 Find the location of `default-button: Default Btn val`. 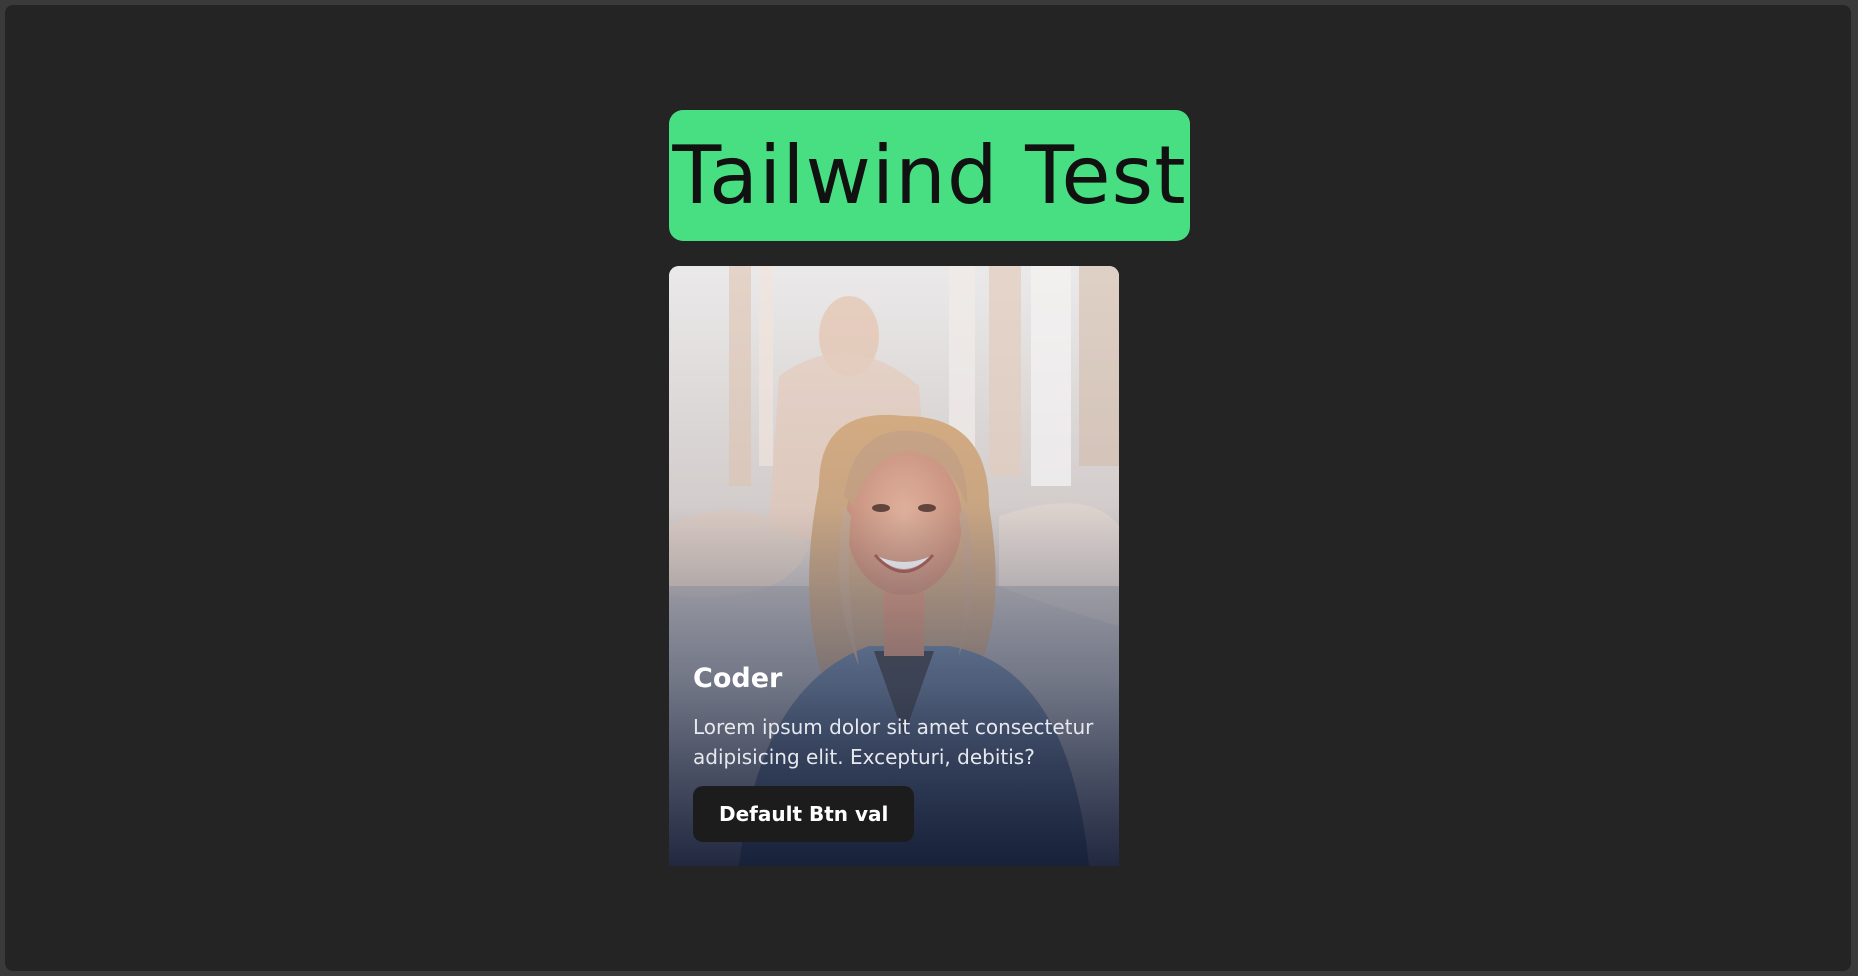

default-button: Default Btn val is located at coordinates (804, 814).